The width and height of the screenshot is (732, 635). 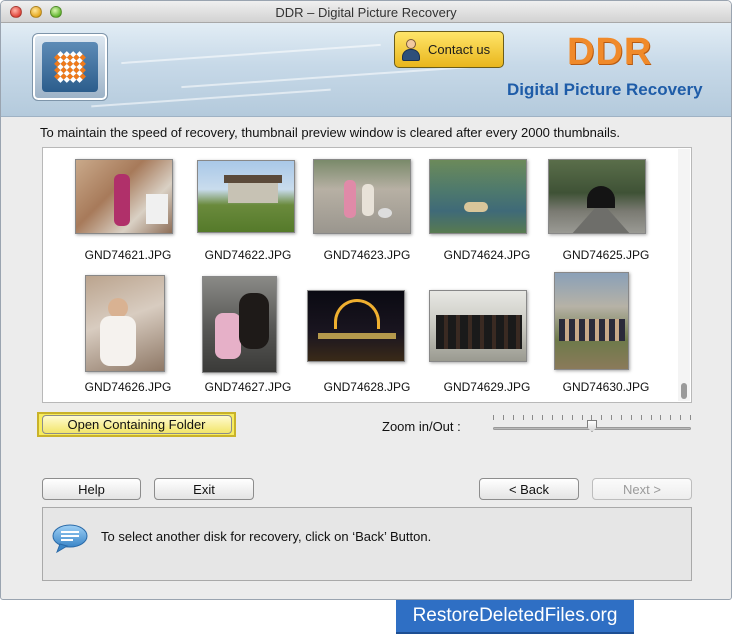 I want to click on checker-logo-icon, so click(x=70, y=67).